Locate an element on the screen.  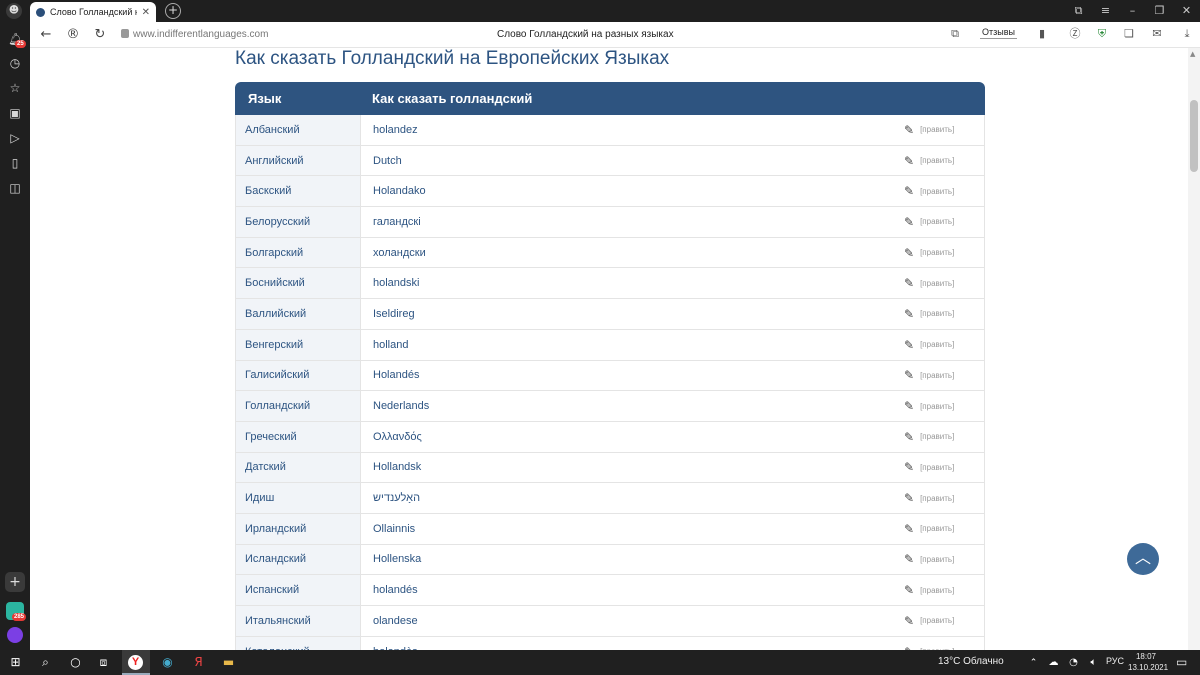
history-icon: ◷ is located at coordinates (15, 63).